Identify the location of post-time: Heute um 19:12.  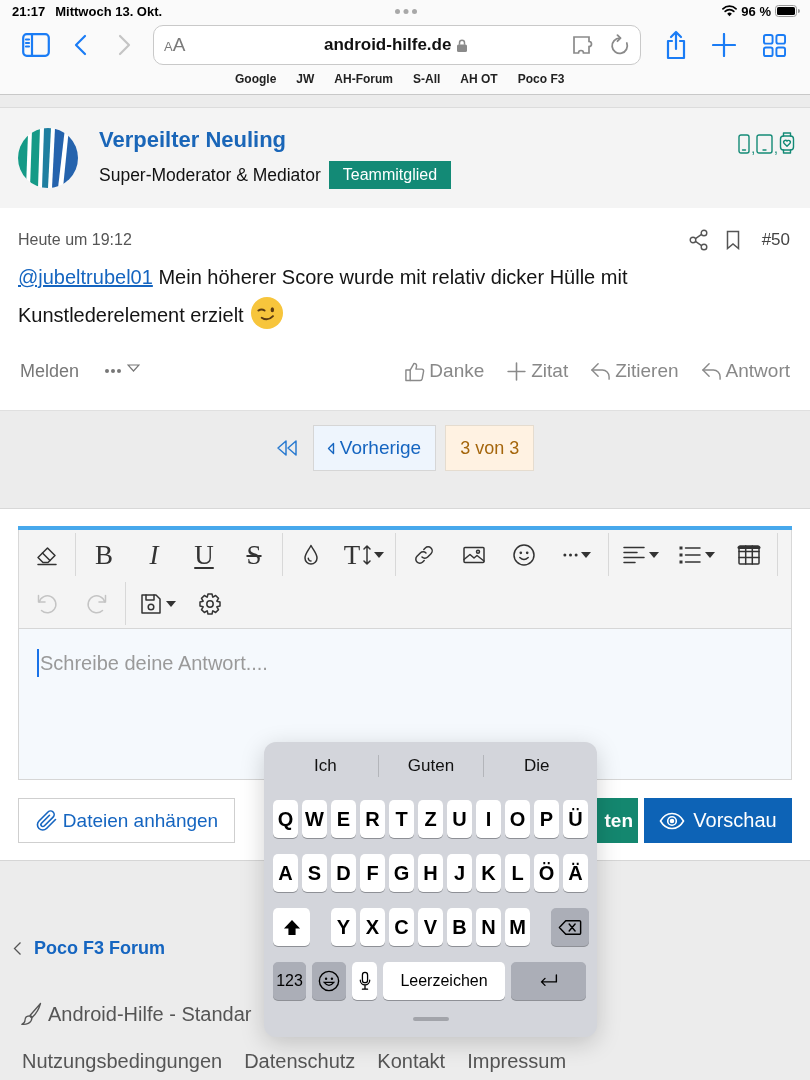
(75, 240).